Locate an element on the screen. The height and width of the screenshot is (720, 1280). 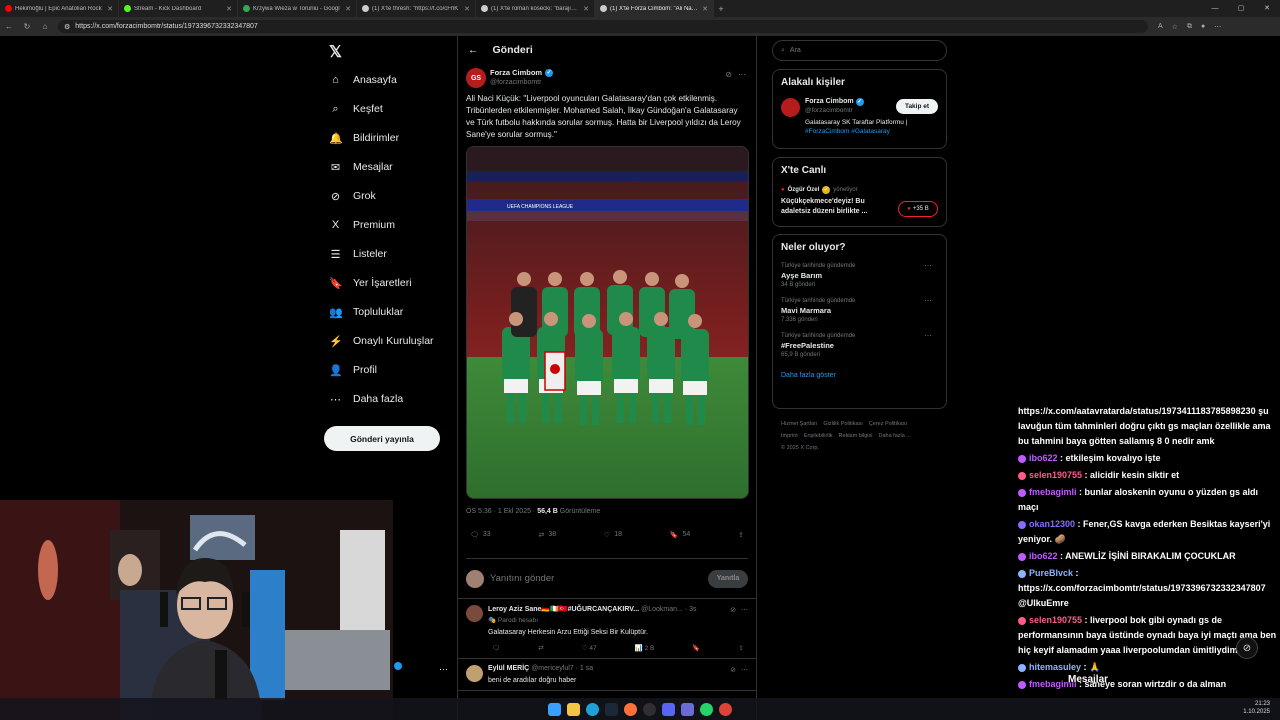
nav-item-topluluklar: 👥 Topluluklar is located at coordinates (366, 312).